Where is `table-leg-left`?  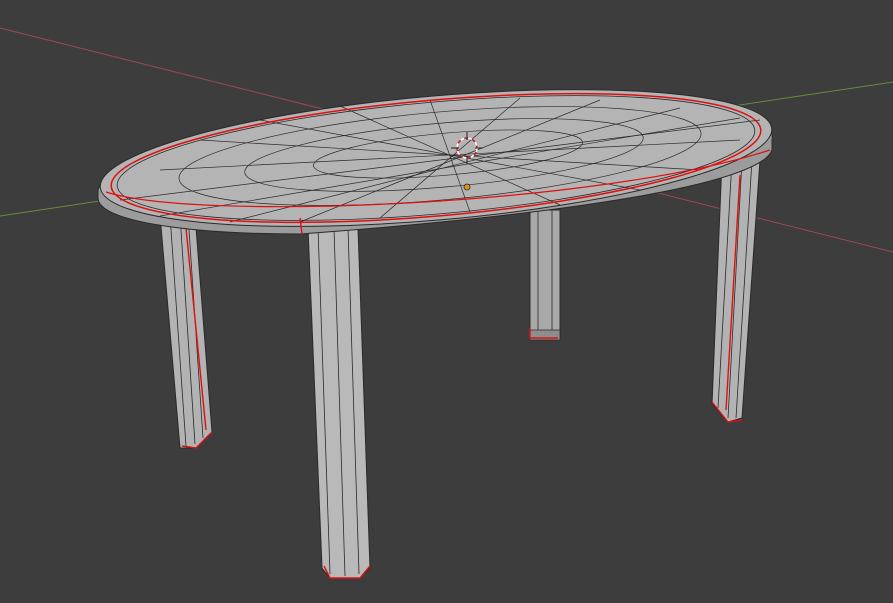 table-leg-left is located at coordinates (186, 331).